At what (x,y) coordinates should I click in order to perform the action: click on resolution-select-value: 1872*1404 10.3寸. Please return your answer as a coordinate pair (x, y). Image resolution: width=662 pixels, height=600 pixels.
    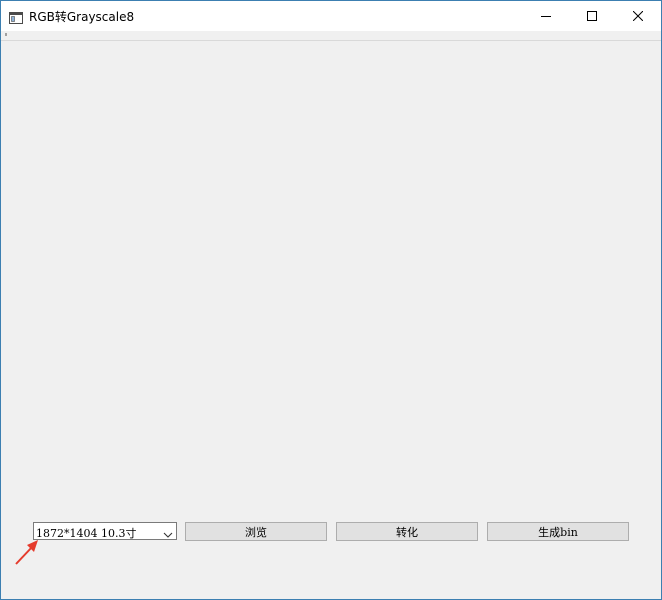
    Looking at the image, I should click on (86, 533).